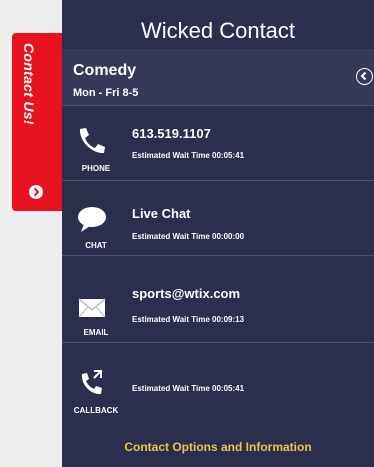 This screenshot has width=374, height=467. Describe the element at coordinates (171, 133) in the screenshot. I see `phone-number: 613.519.1107` at that location.